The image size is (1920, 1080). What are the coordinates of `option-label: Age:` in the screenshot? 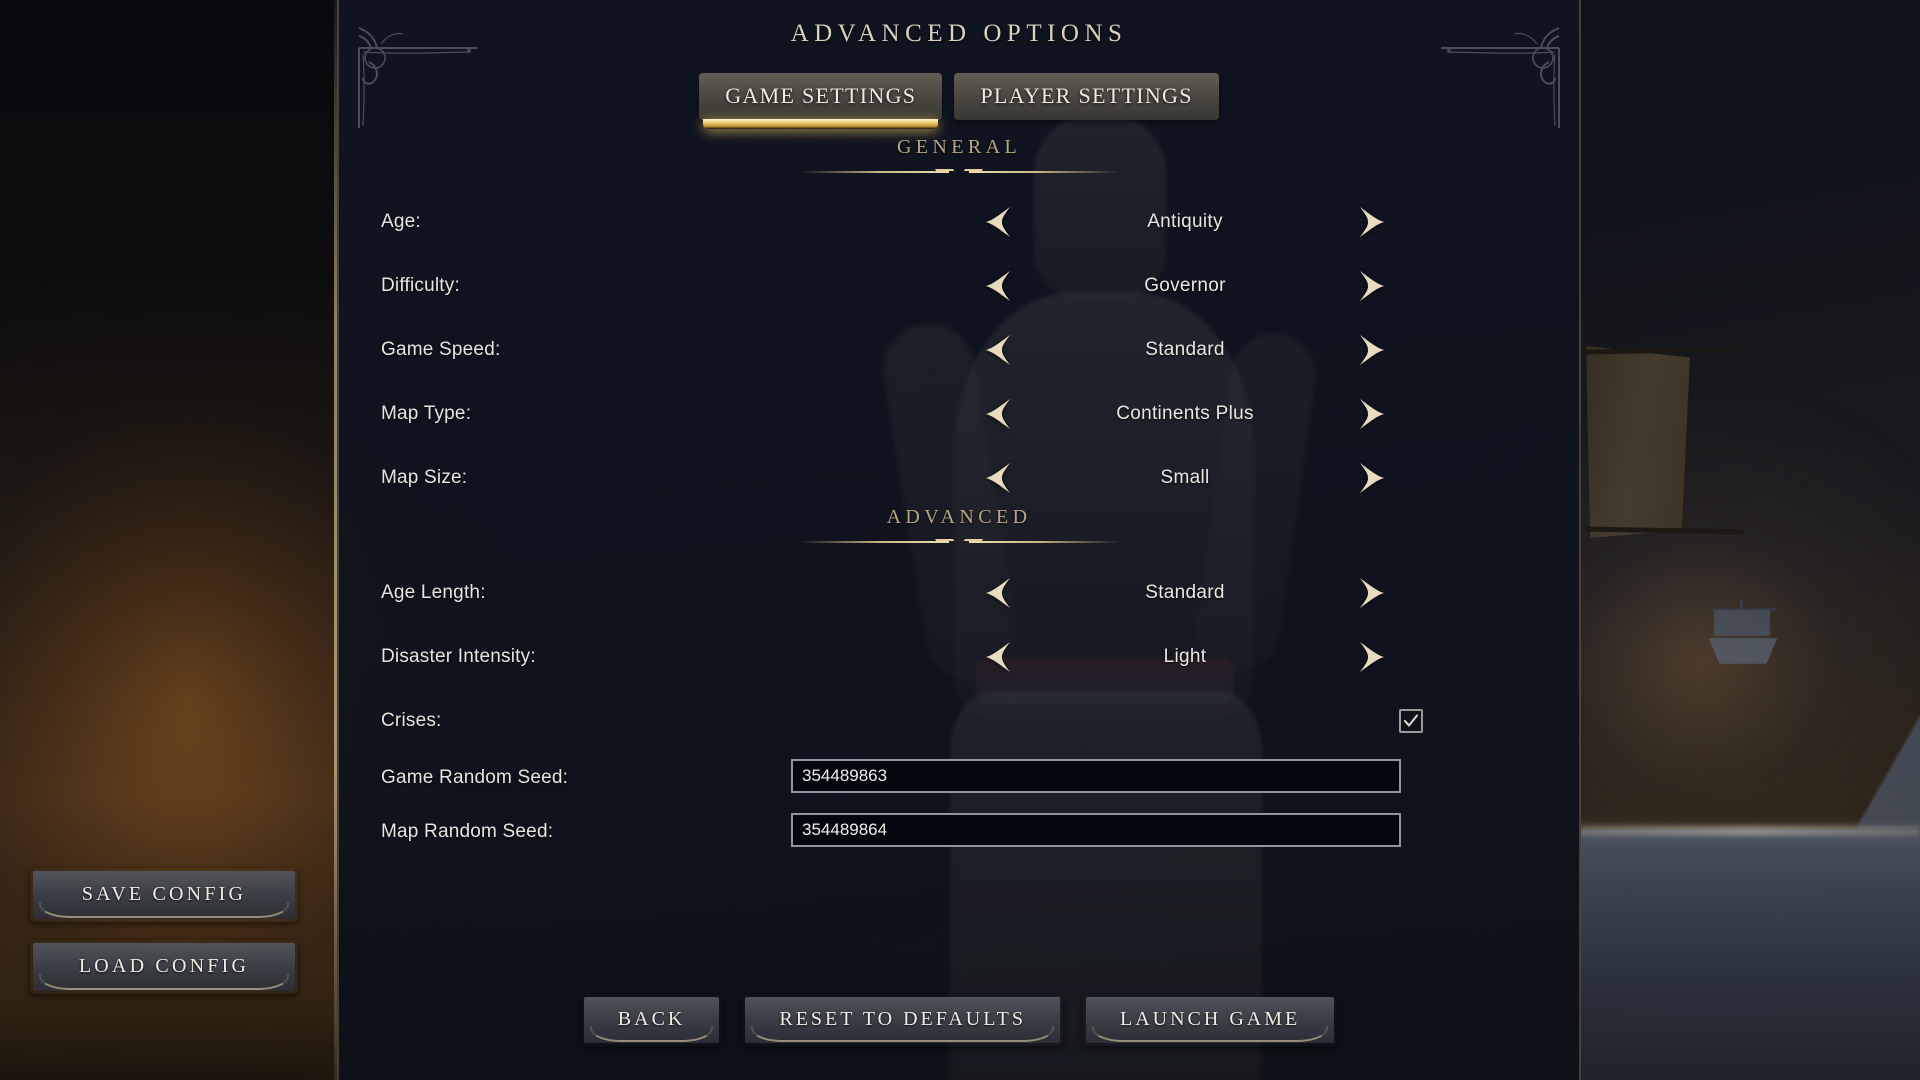 It's located at (401, 221).